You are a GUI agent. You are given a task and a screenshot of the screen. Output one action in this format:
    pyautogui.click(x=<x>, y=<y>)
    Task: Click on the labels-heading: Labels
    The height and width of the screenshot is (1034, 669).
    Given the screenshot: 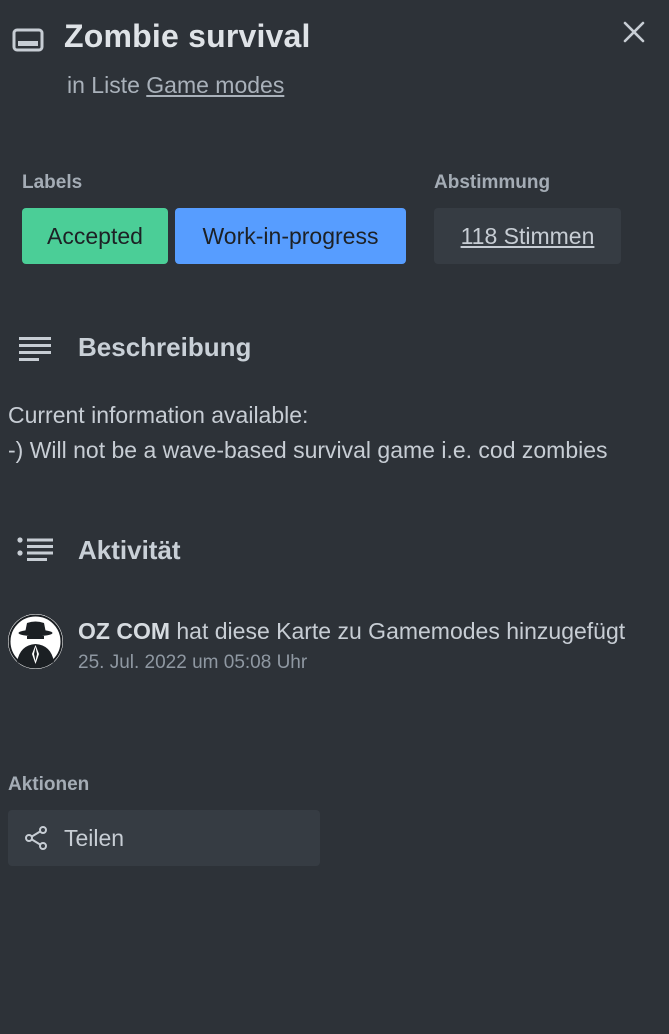 What is the action you would take?
    pyautogui.click(x=52, y=182)
    